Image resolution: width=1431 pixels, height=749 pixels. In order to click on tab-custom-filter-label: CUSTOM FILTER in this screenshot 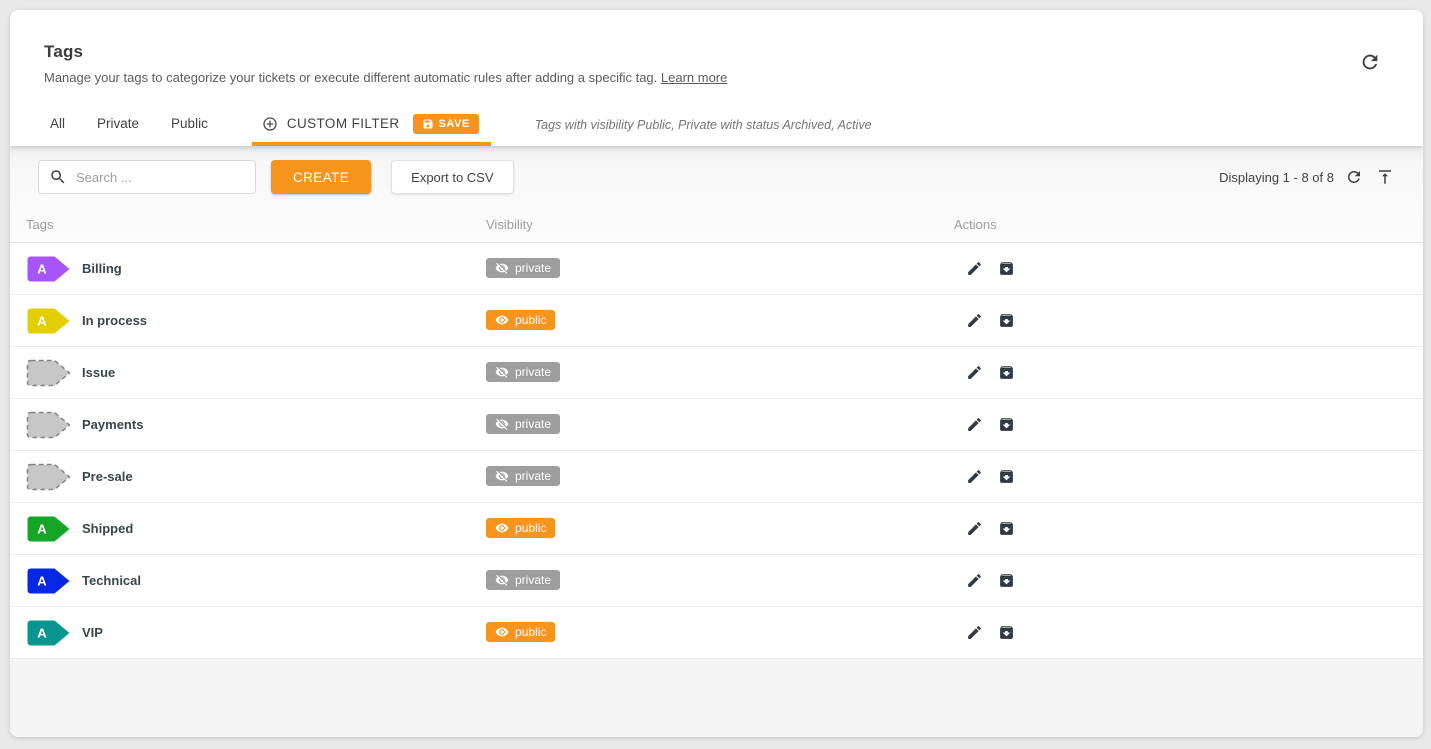, I will do `click(343, 123)`.